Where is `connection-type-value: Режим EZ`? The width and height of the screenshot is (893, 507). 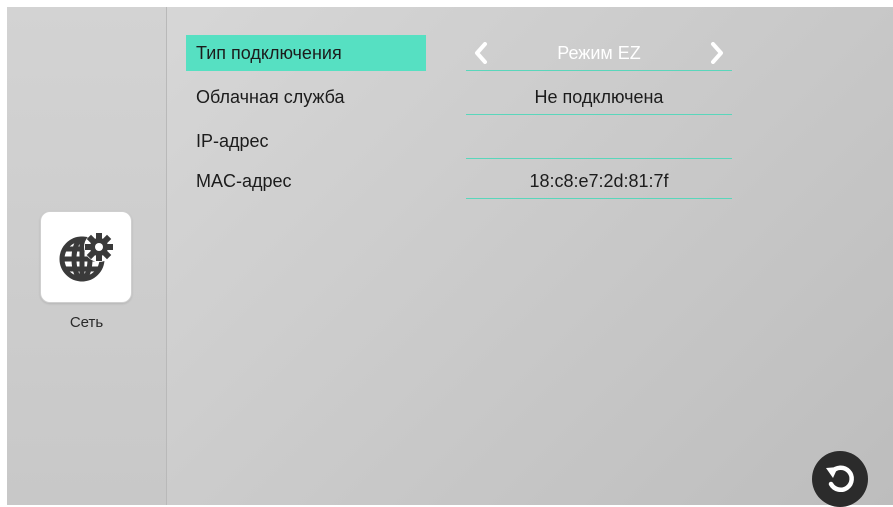 connection-type-value: Режим EZ is located at coordinates (599, 53).